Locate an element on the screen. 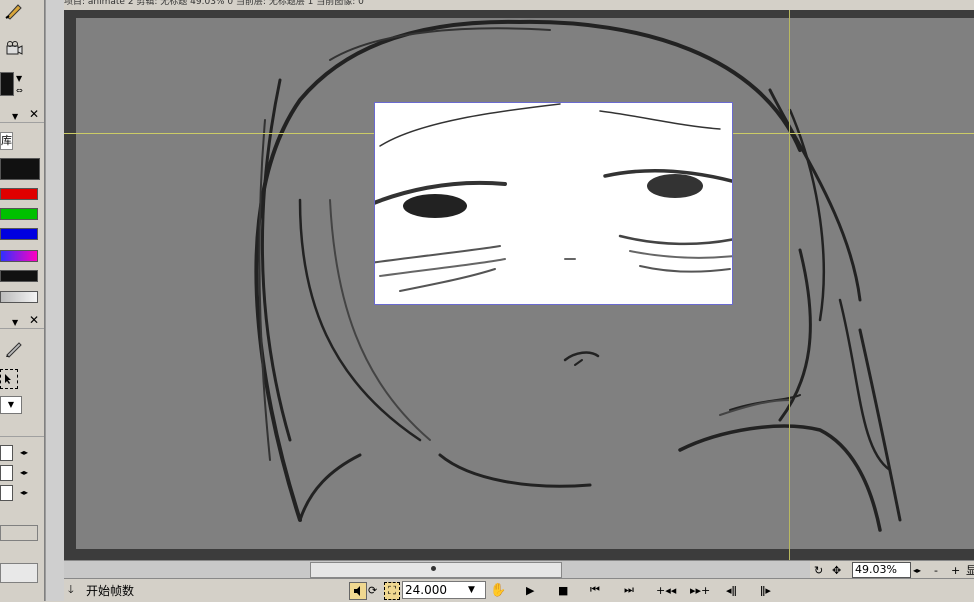 This screenshot has width=974, height=602. zoom-stepper-icon: ◂▸ is located at coordinates (917, 570).